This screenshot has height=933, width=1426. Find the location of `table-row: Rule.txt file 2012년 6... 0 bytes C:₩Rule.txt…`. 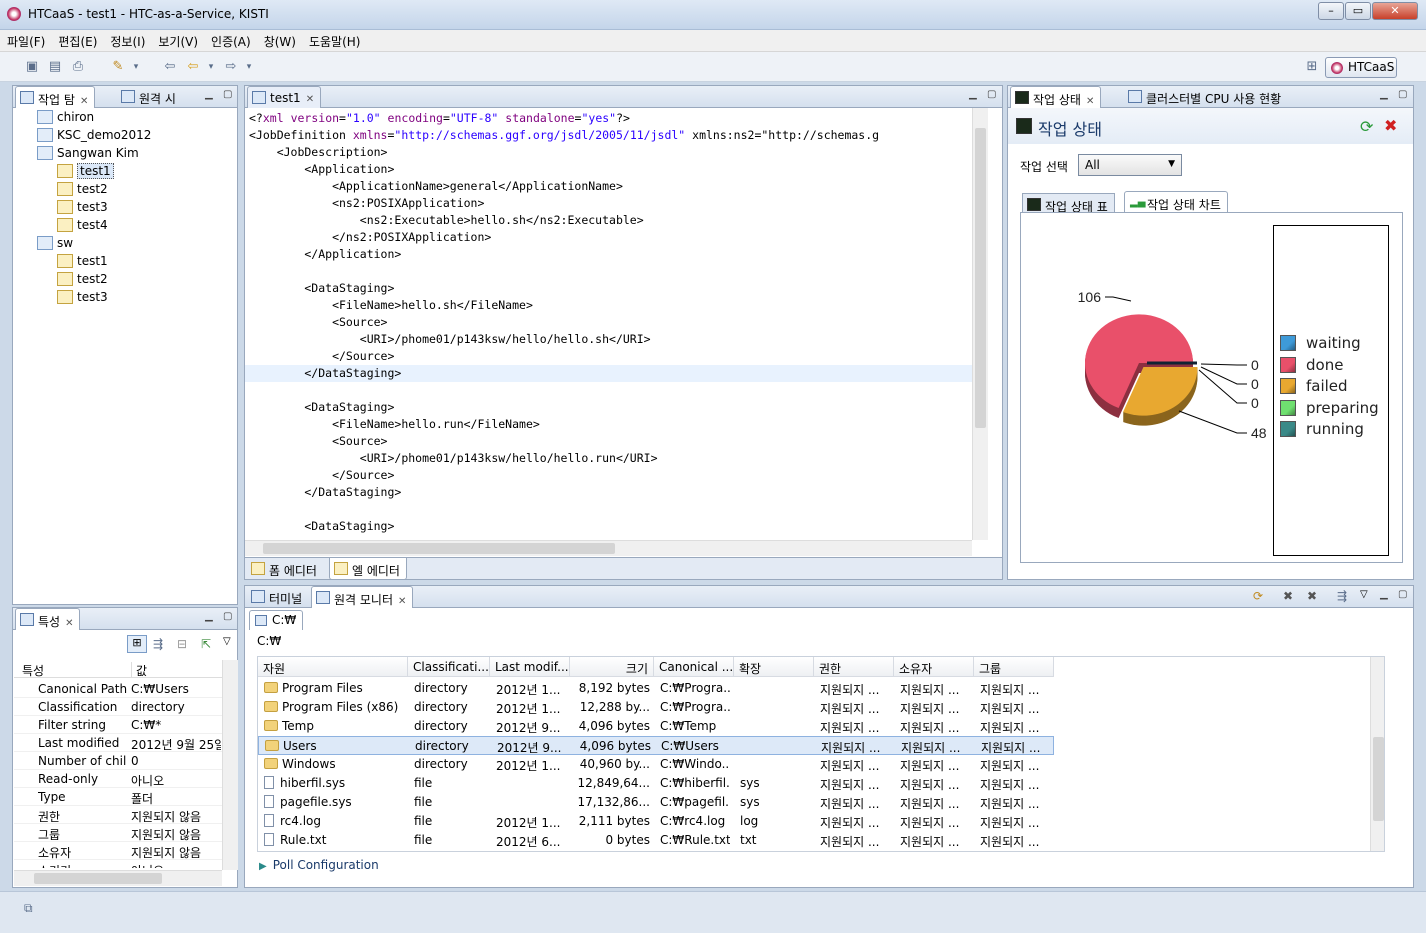

table-row: Rule.txt file 2012년 6... 0 bytes C:₩Rule.txt… is located at coordinates (656, 840).